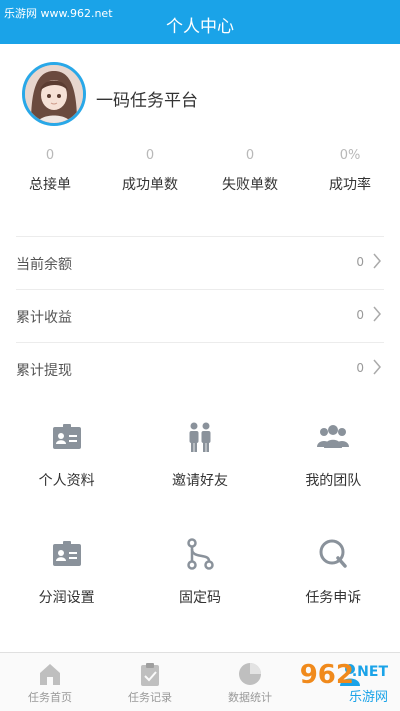 This screenshot has width=400, height=711. What do you see at coordinates (369, 672) in the screenshot?
I see `watermark-suffix: .NET` at bounding box center [369, 672].